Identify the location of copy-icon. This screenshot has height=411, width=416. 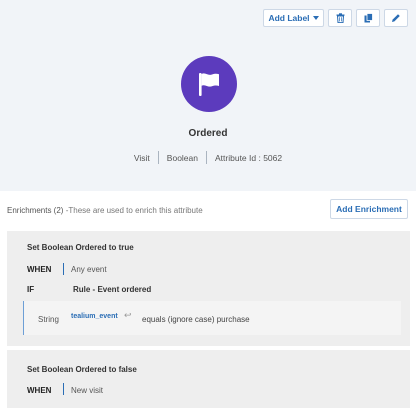
(368, 18).